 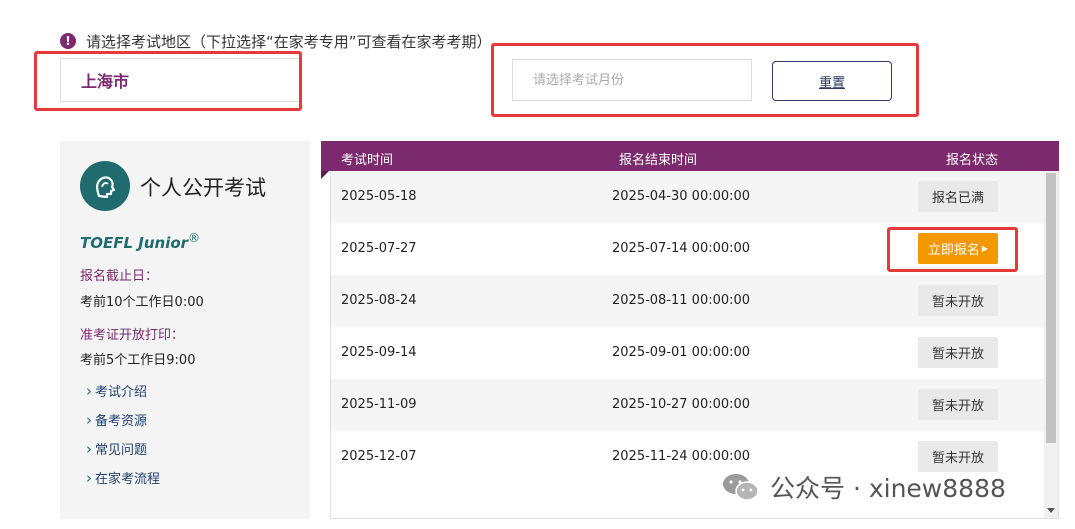 I want to click on head-profile-icon, so click(x=105, y=186).